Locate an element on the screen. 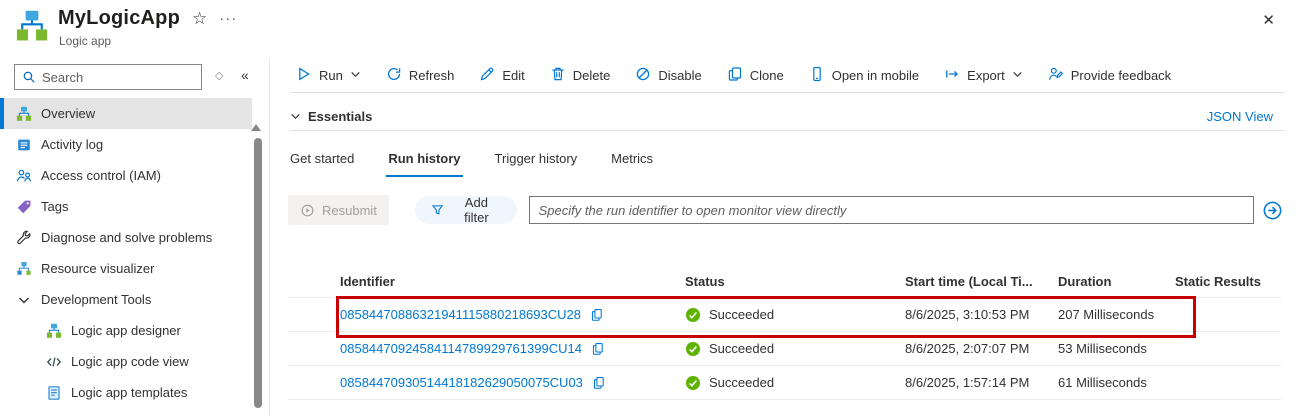 The width and height of the screenshot is (1303, 416). sidebar-item-logic-app-templates: Logic app templates is located at coordinates (126, 392).